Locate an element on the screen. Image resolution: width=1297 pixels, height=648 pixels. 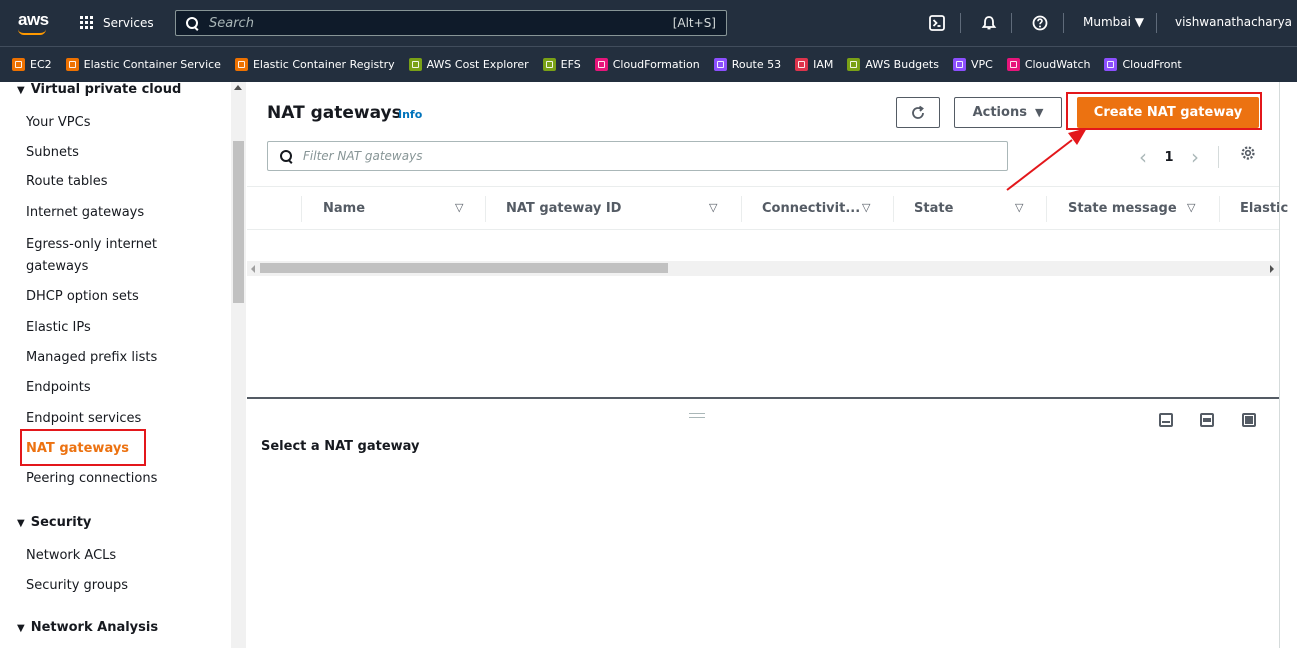
sidebar-item-network-acls: Network ACLs is located at coordinates (71, 556).